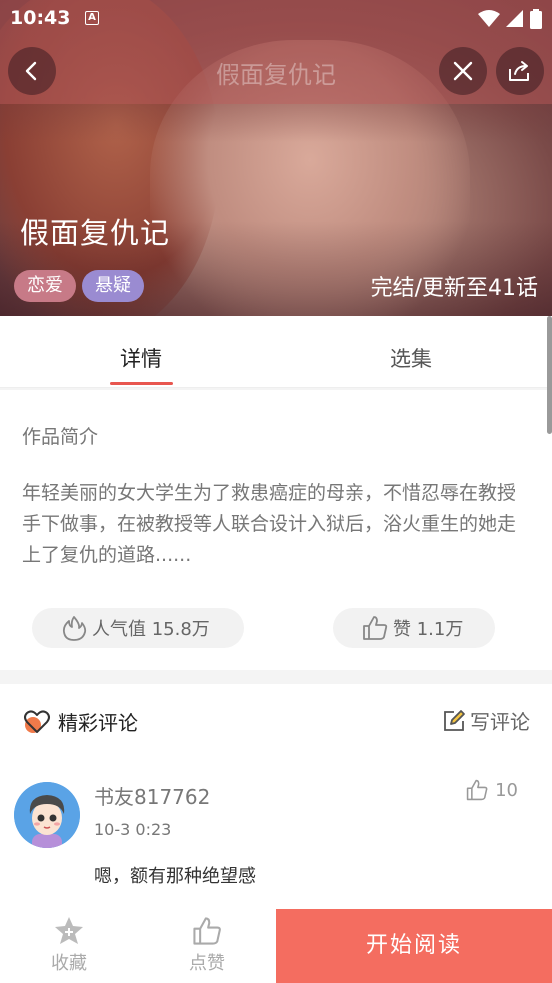 This screenshot has width=552, height=983. I want to click on comment-like-button: 10, so click(491, 790).